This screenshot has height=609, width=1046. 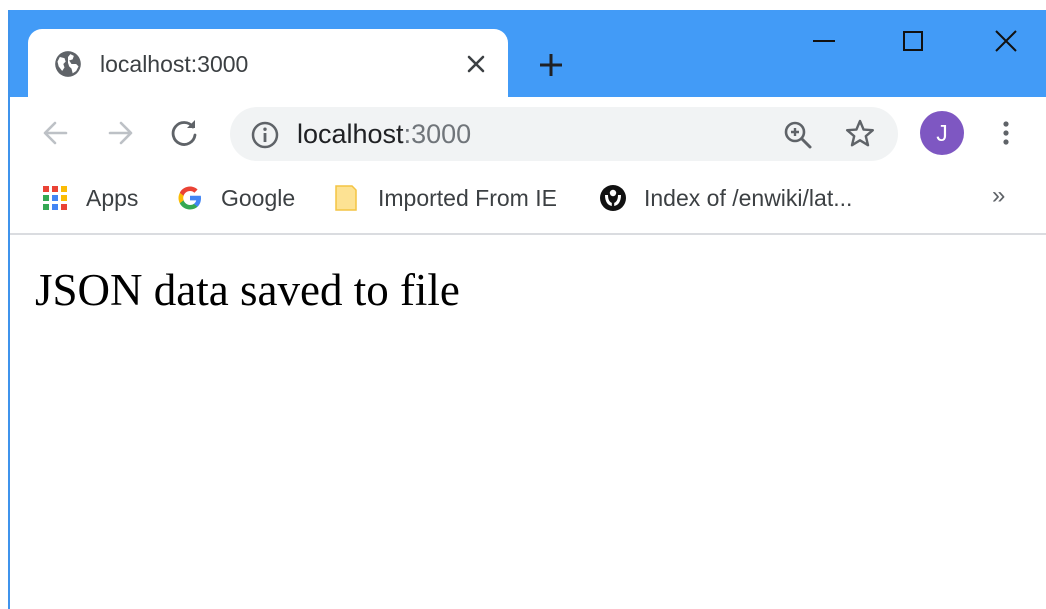 I want to click on browser-toolbar: localhost:3000 J, so click(x=528, y=133).